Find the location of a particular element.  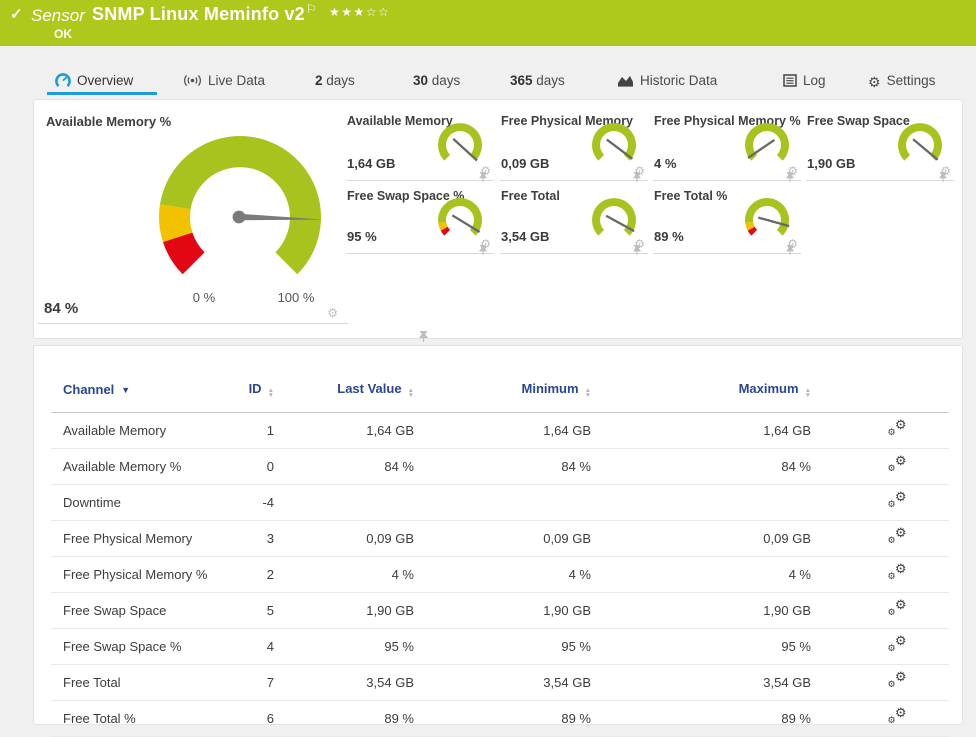

column-header-last-value: Last Value ▲ ▼ is located at coordinates (344, 394).